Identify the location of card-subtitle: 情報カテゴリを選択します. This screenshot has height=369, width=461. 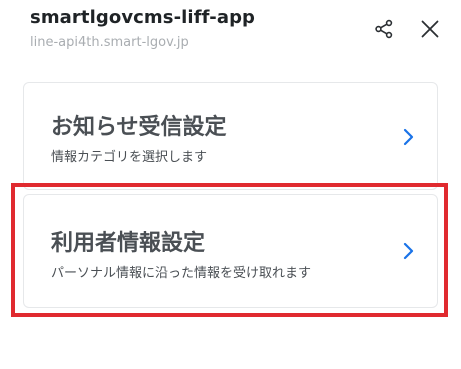
(129, 157).